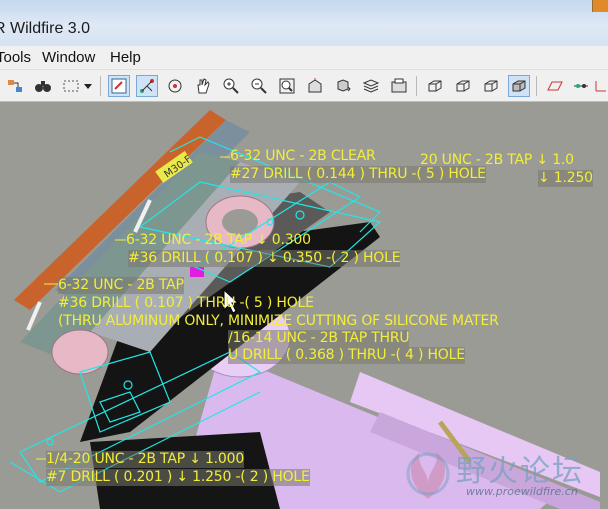  Describe the element at coordinates (319, 338) in the screenshot. I see `annotation-tap-thru-line1: /16-14 UNC - 2B TAP THRU` at that location.